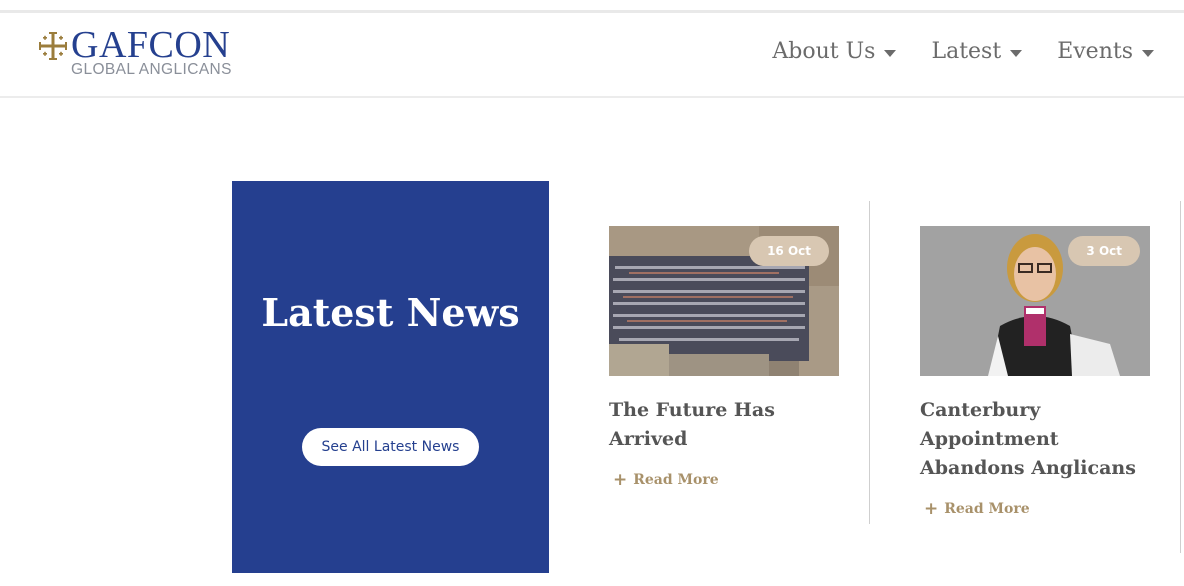 The width and height of the screenshot is (1184, 586). I want to click on nav-about-us: About Us, so click(834, 51).